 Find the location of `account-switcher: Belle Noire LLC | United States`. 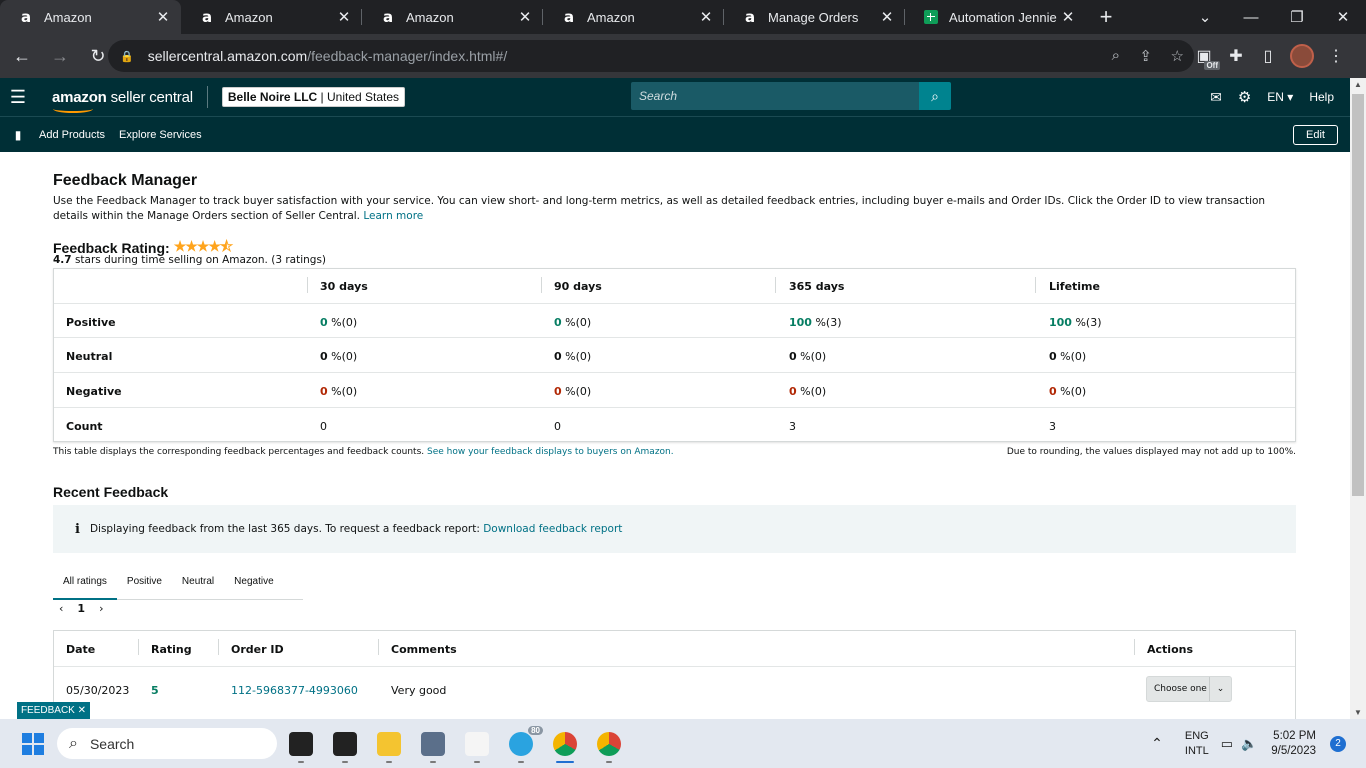

account-switcher: Belle Noire LLC | United States is located at coordinates (313, 97).